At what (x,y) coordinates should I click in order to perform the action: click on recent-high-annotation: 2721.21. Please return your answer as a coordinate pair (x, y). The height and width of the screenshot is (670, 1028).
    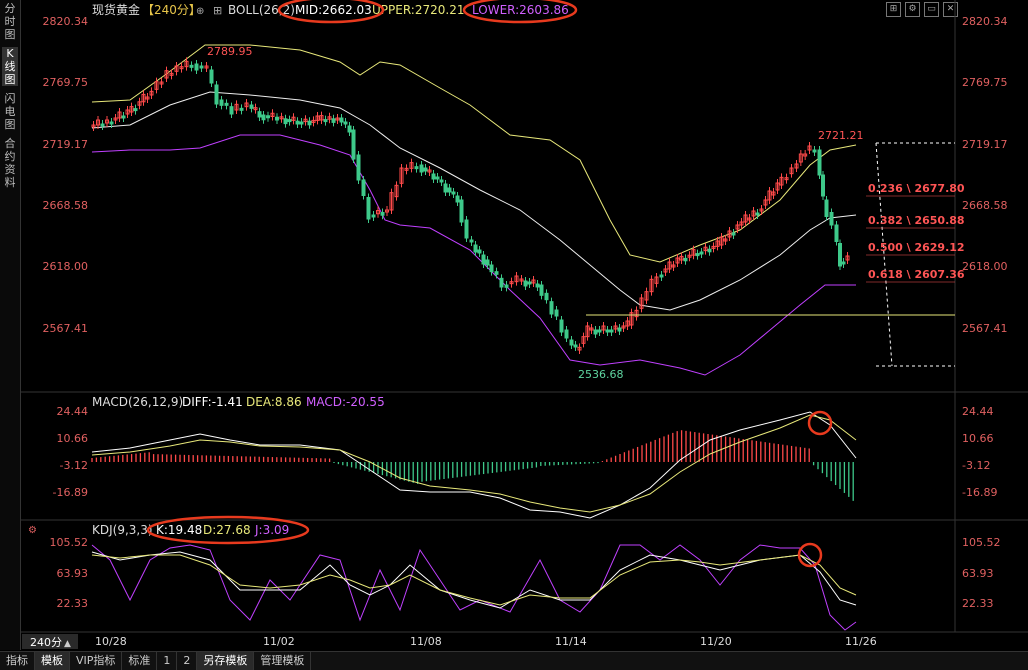
    Looking at the image, I should click on (841, 135).